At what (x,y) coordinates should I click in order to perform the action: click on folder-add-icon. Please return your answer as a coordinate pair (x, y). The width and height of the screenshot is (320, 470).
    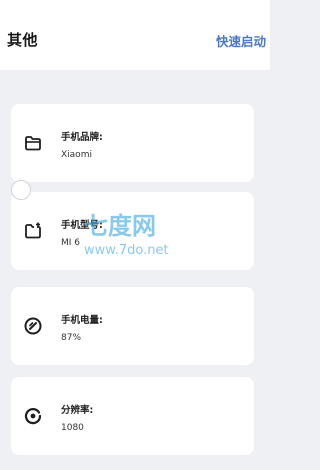
    Looking at the image, I should click on (33, 231).